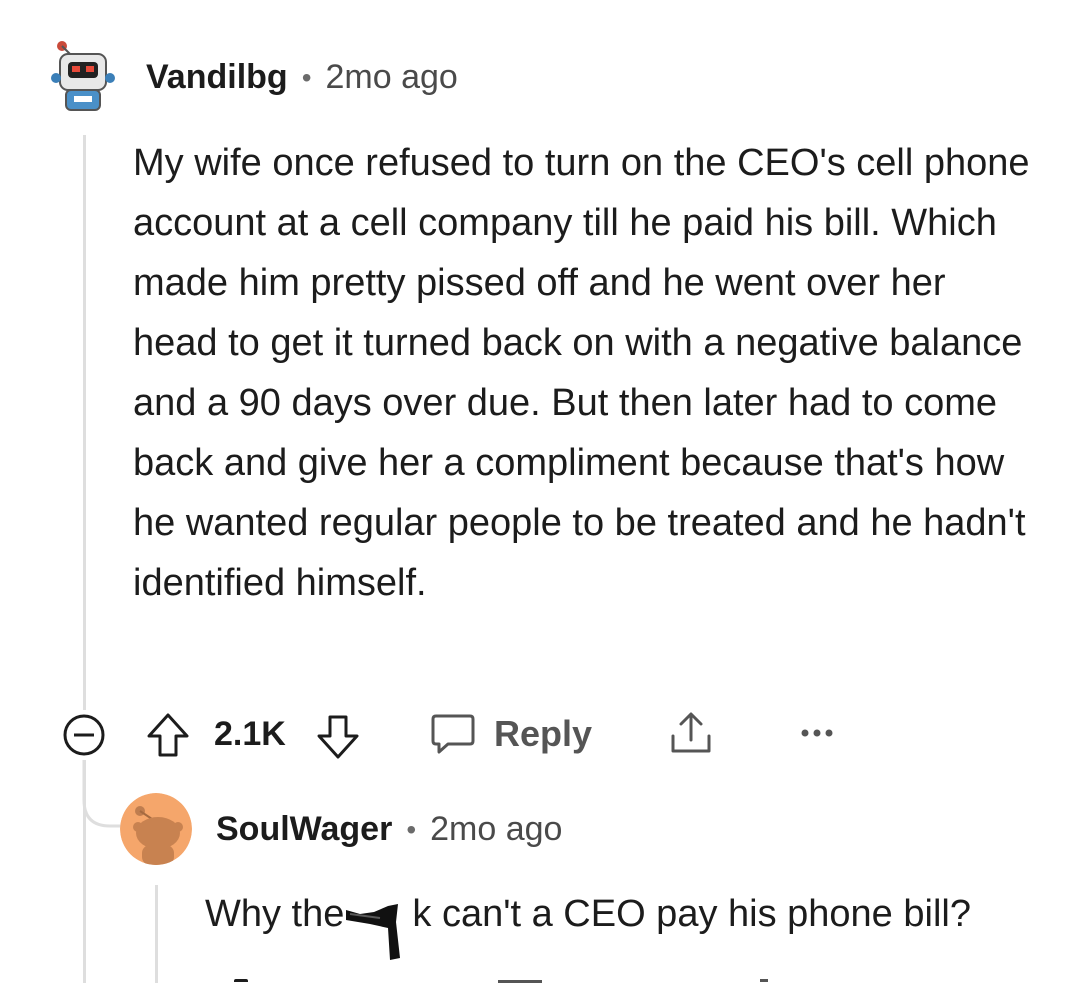 The image size is (1080, 983). I want to click on robot-avatar-icon, so click(83, 76).